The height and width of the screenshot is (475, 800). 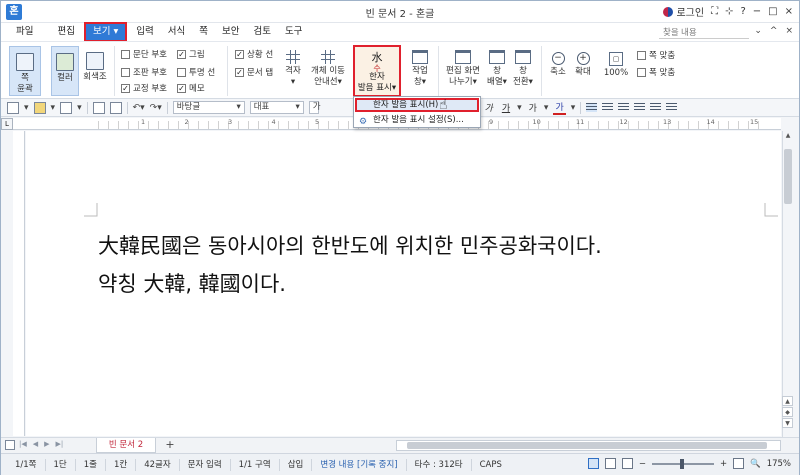 I want to click on status-input-mode: 문자 입력, so click(x=205, y=464).